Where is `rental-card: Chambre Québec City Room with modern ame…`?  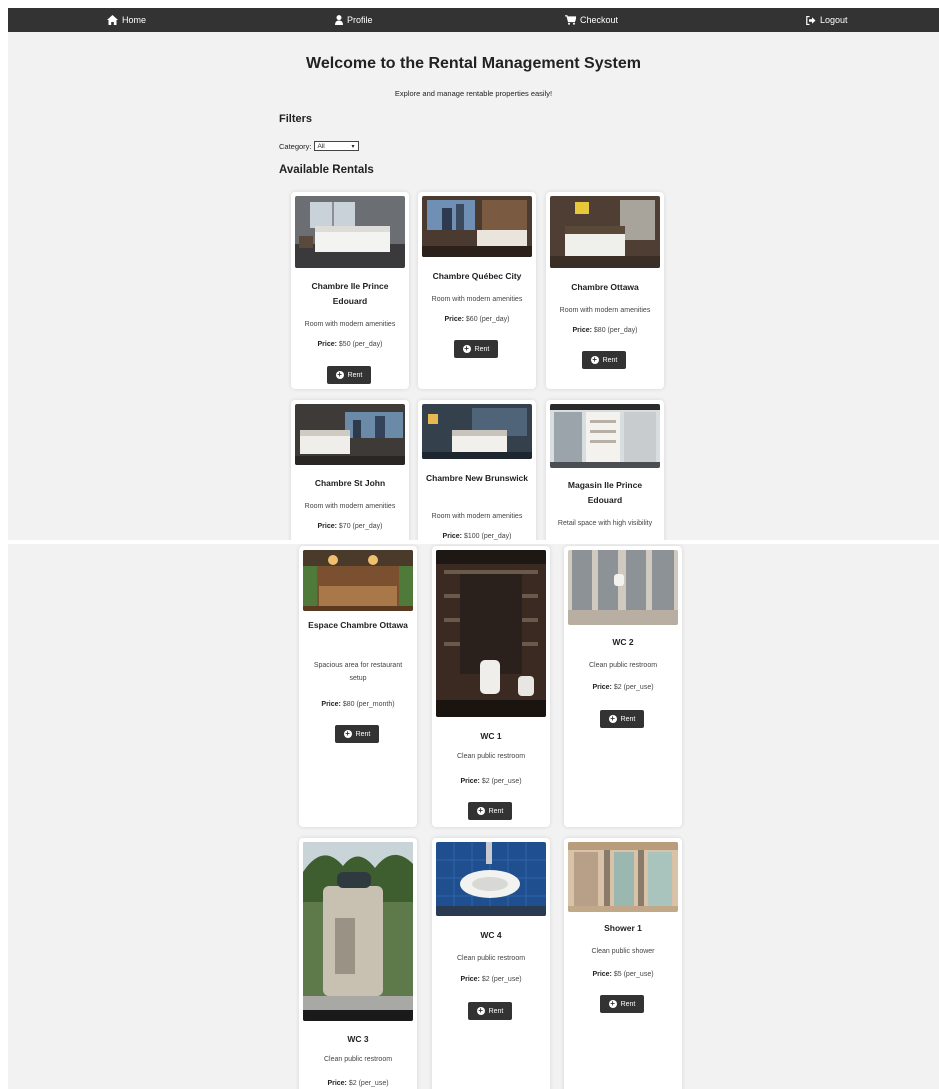
rental-card: Chambre Québec City Room with modern ame… is located at coordinates (477, 290).